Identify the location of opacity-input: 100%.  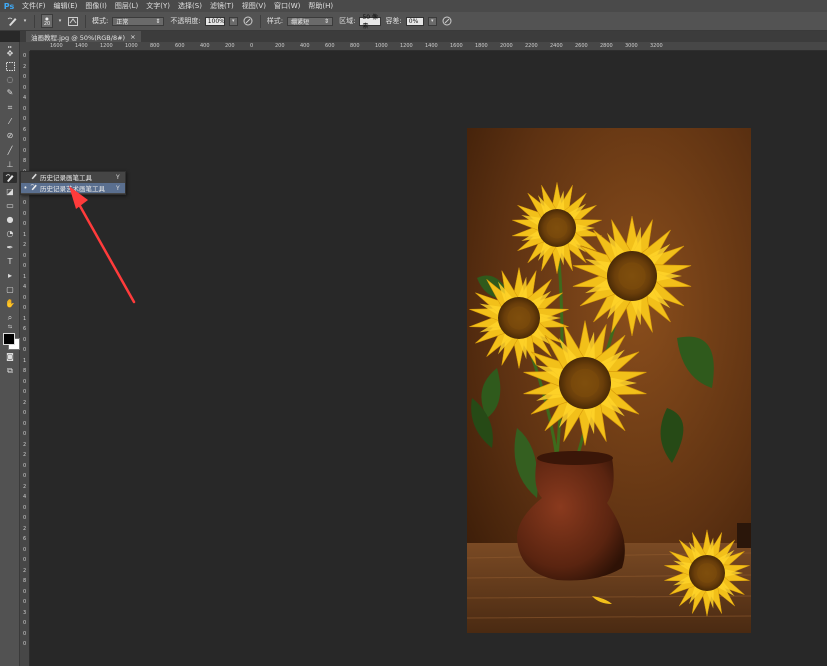
(214, 21).